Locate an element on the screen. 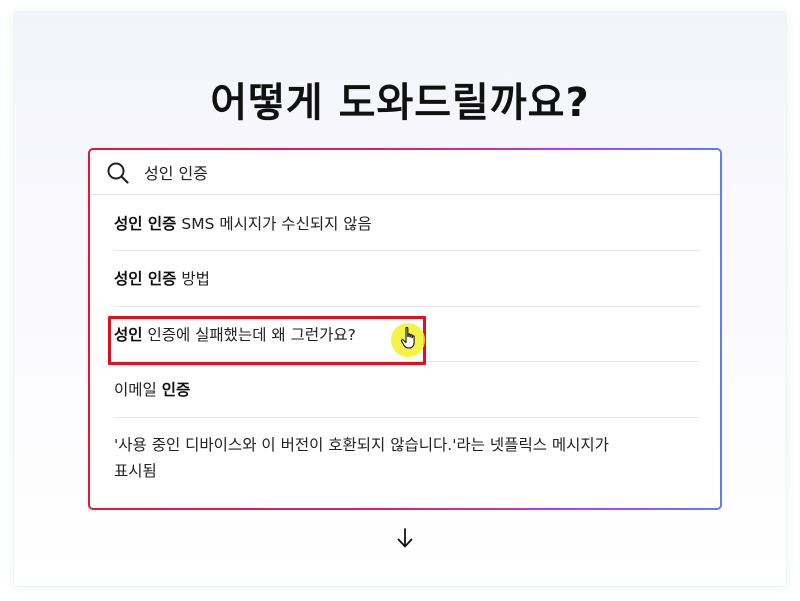 The image size is (800, 601). search-input is located at coordinates (414, 172).